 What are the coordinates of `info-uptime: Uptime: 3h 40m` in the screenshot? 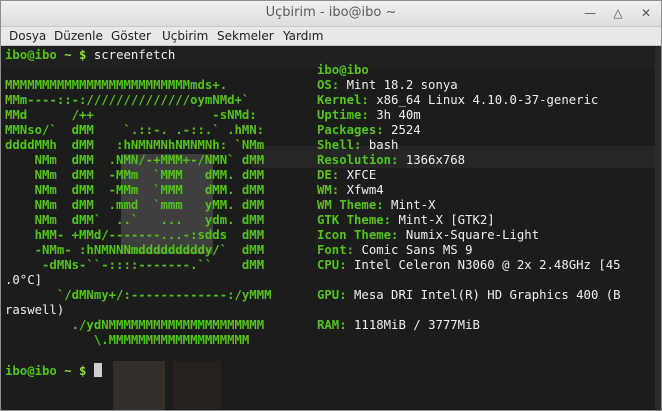 It's located at (369, 115).